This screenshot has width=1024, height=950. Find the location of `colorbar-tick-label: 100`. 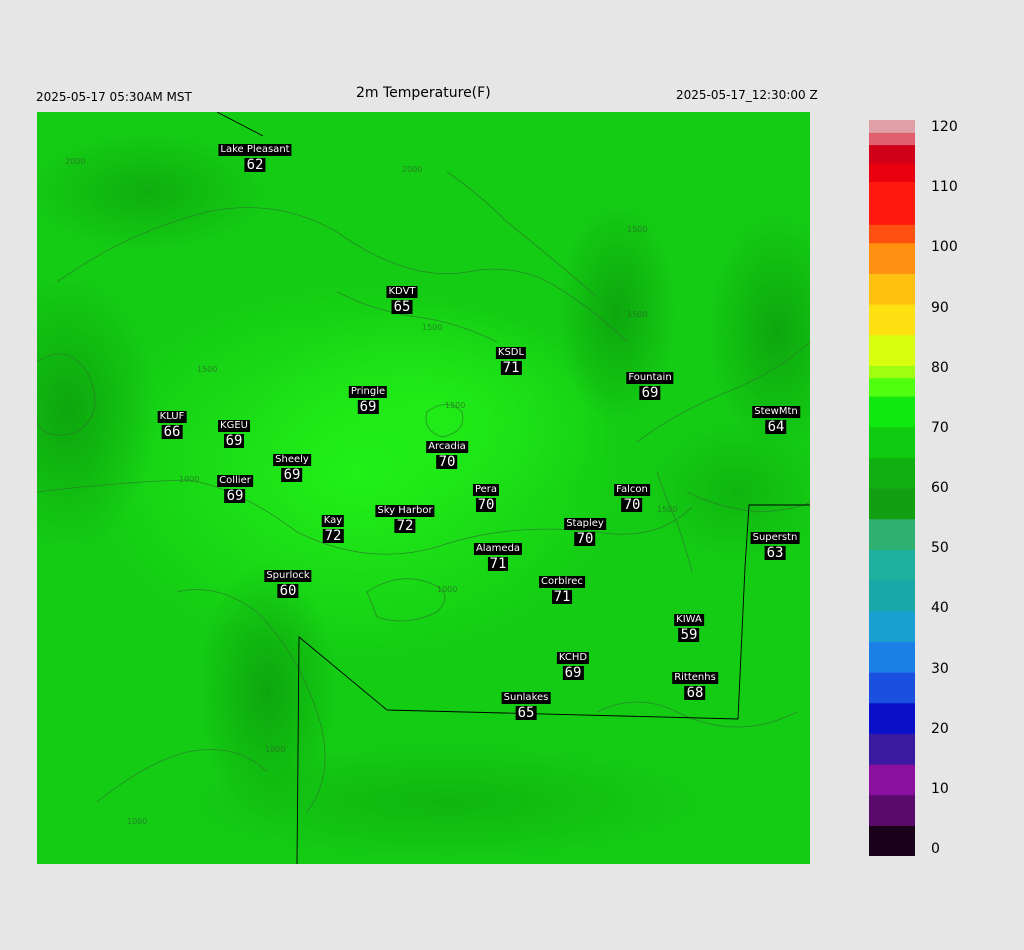

colorbar-tick-label: 100 is located at coordinates (944, 247).